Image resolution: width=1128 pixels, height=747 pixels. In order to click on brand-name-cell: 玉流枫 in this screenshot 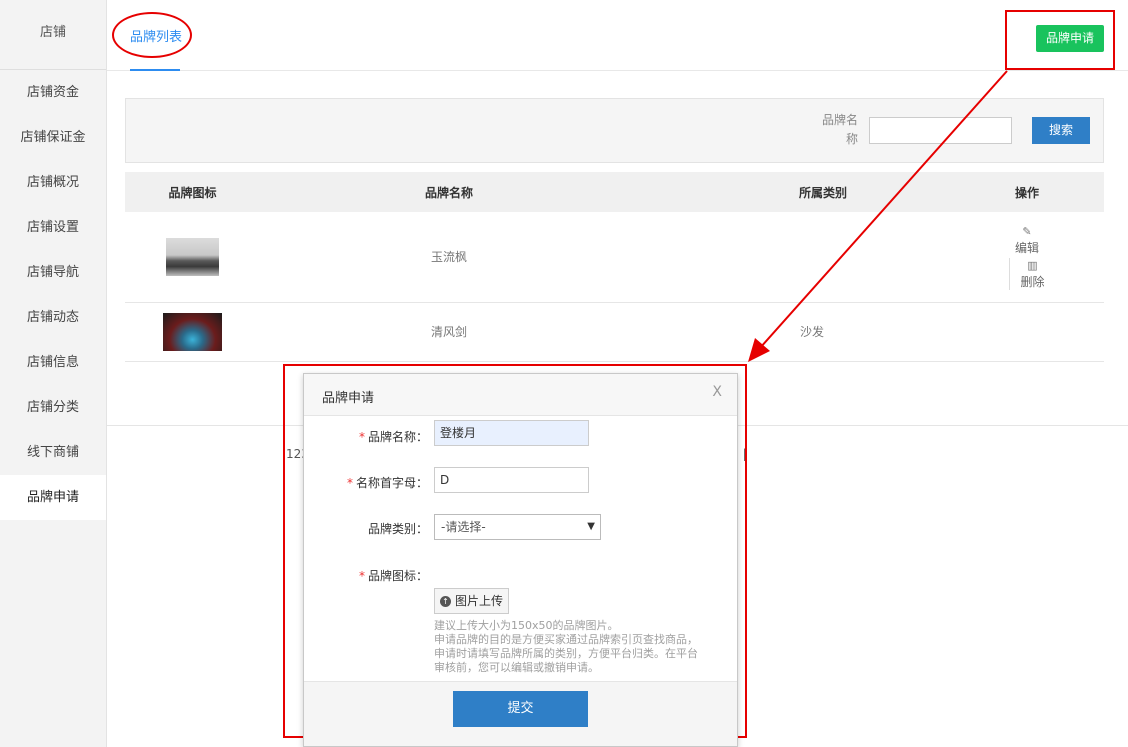, I will do `click(375, 257)`.